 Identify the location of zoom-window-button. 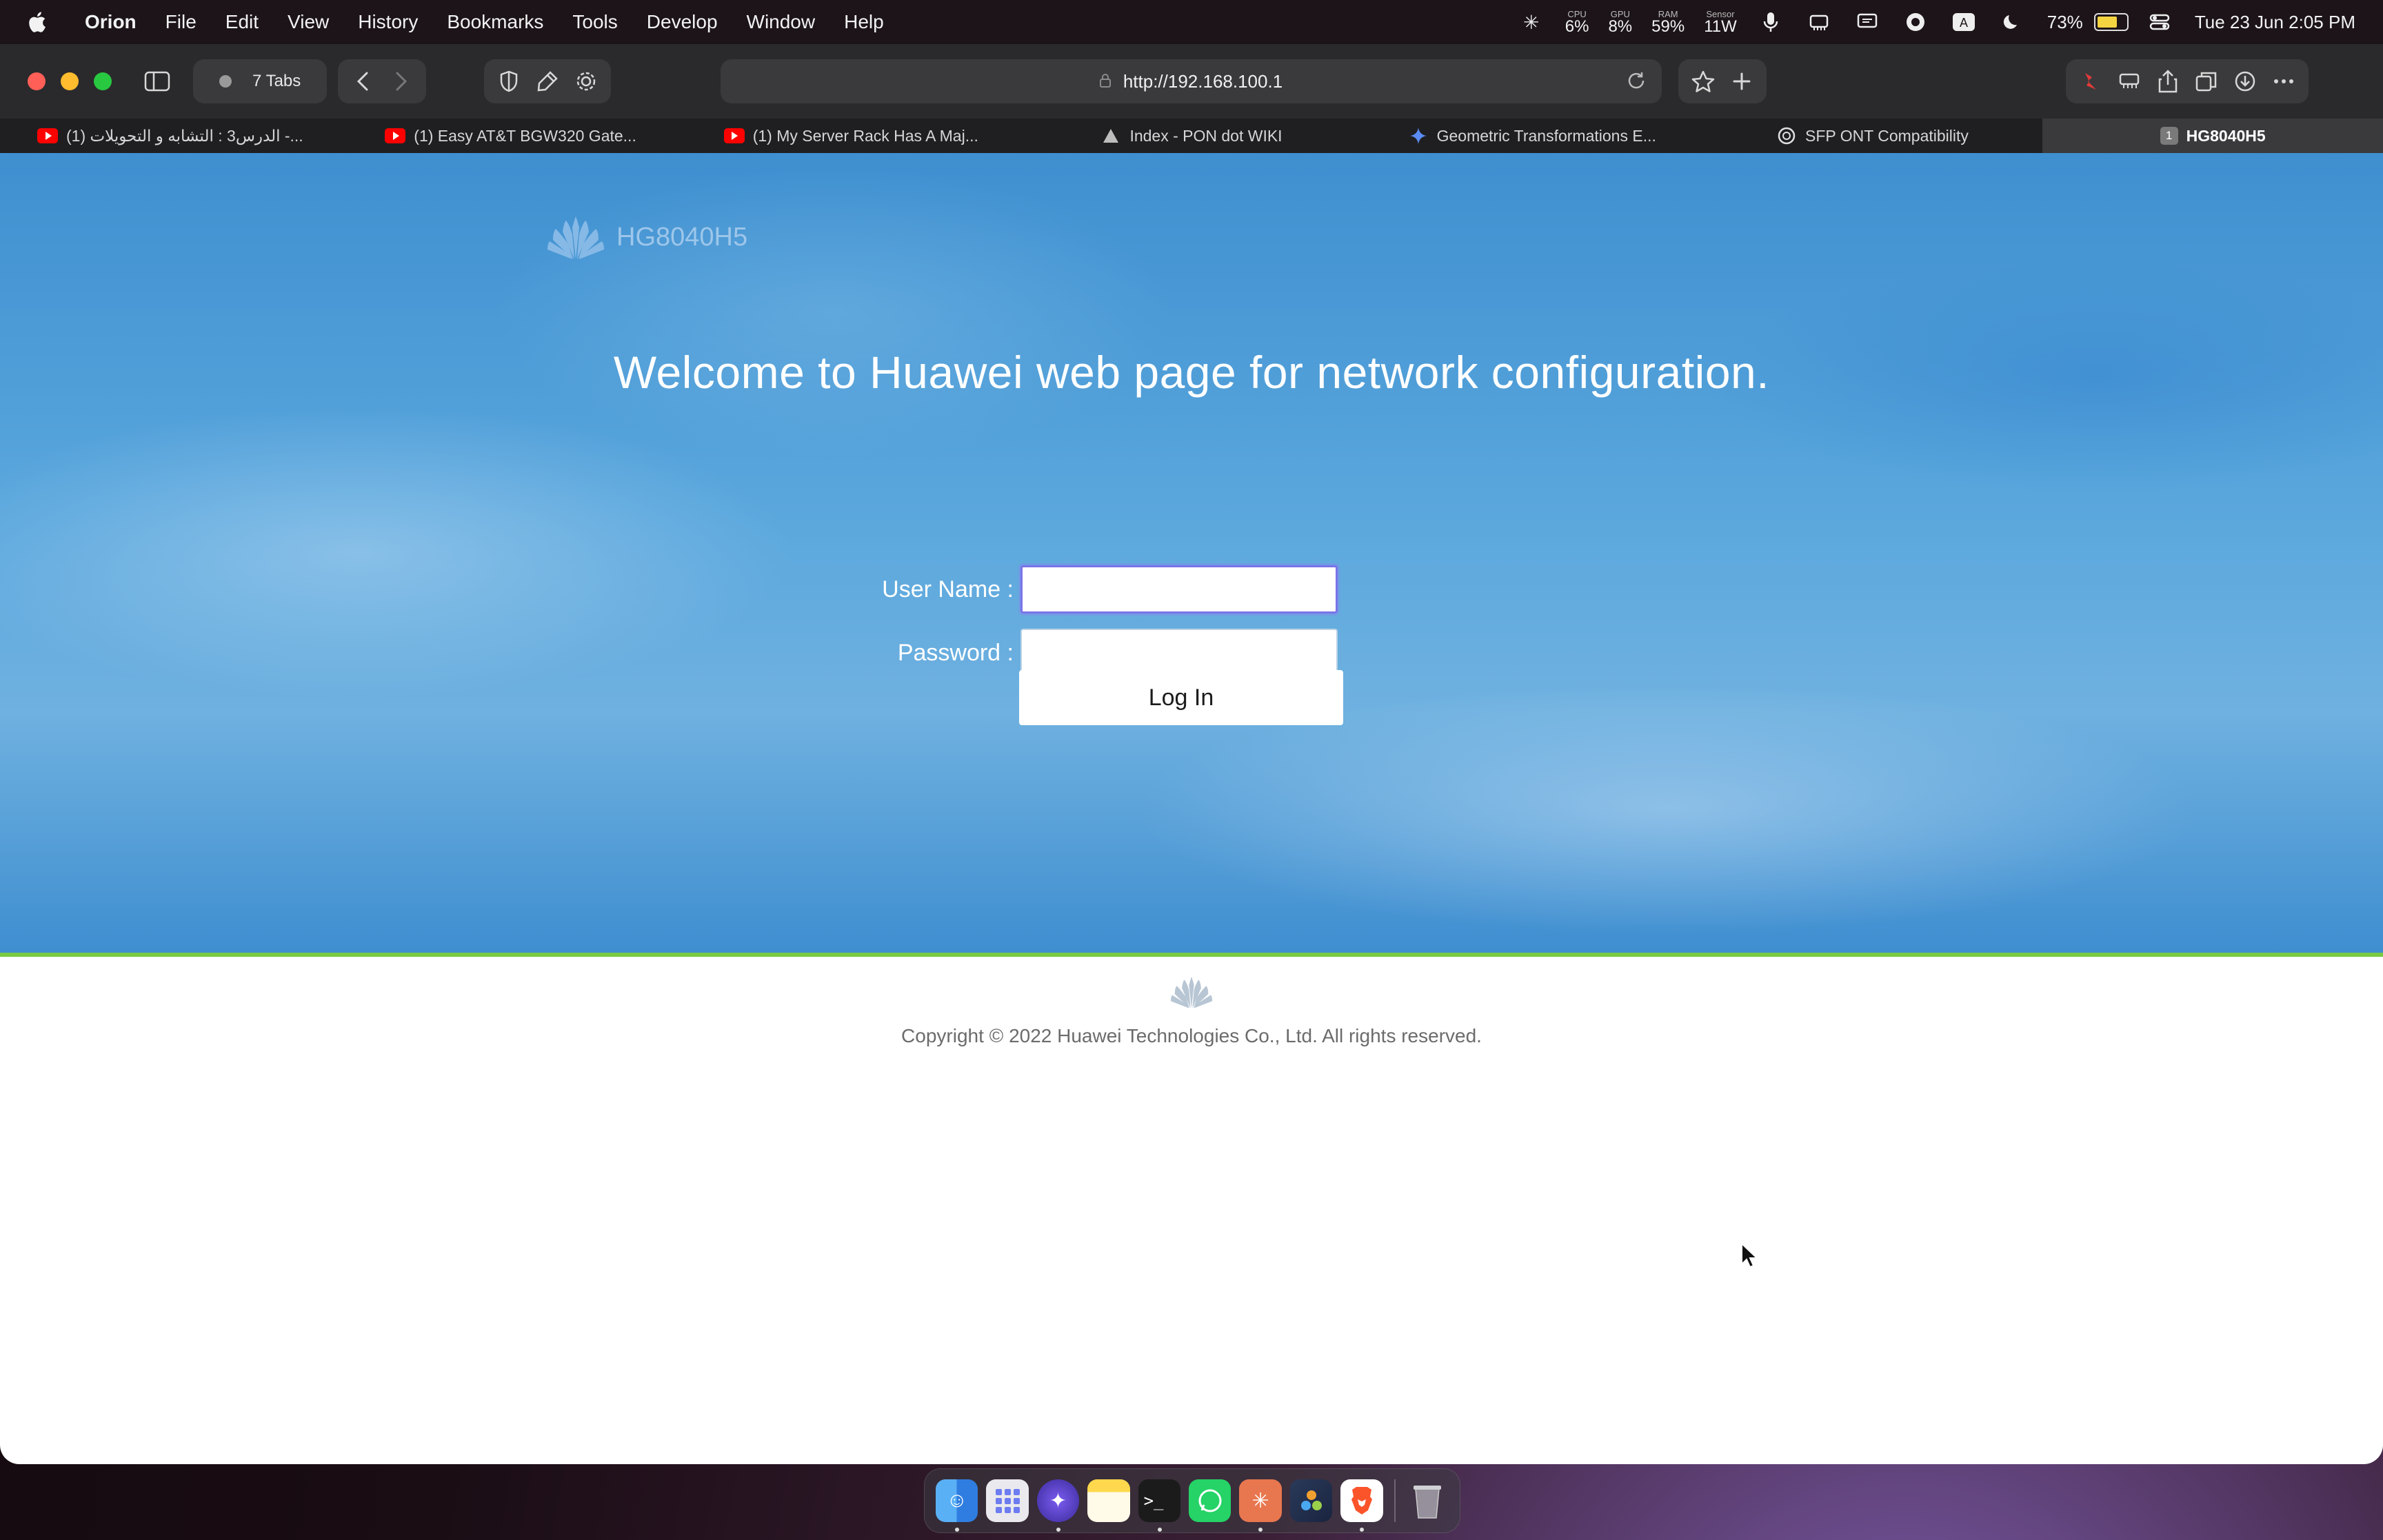
(103, 81).